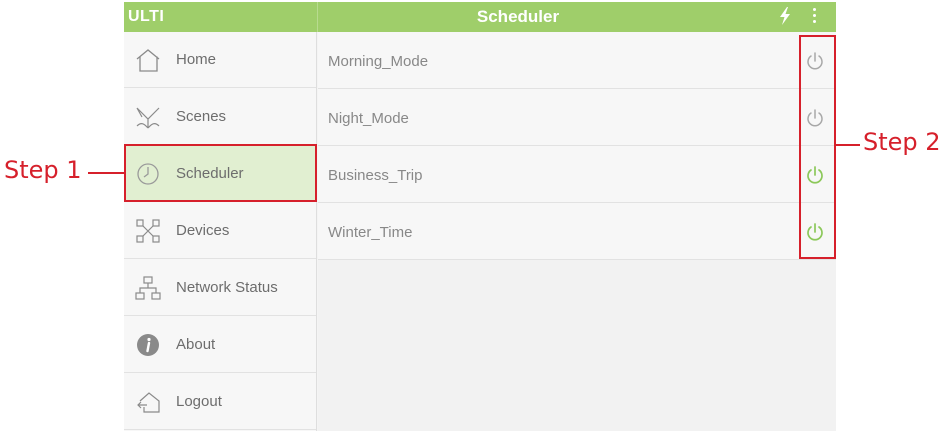  What do you see at coordinates (199, 401) in the screenshot?
I see `sidebar-item-label: Logout` at bounding box center [199, 401].